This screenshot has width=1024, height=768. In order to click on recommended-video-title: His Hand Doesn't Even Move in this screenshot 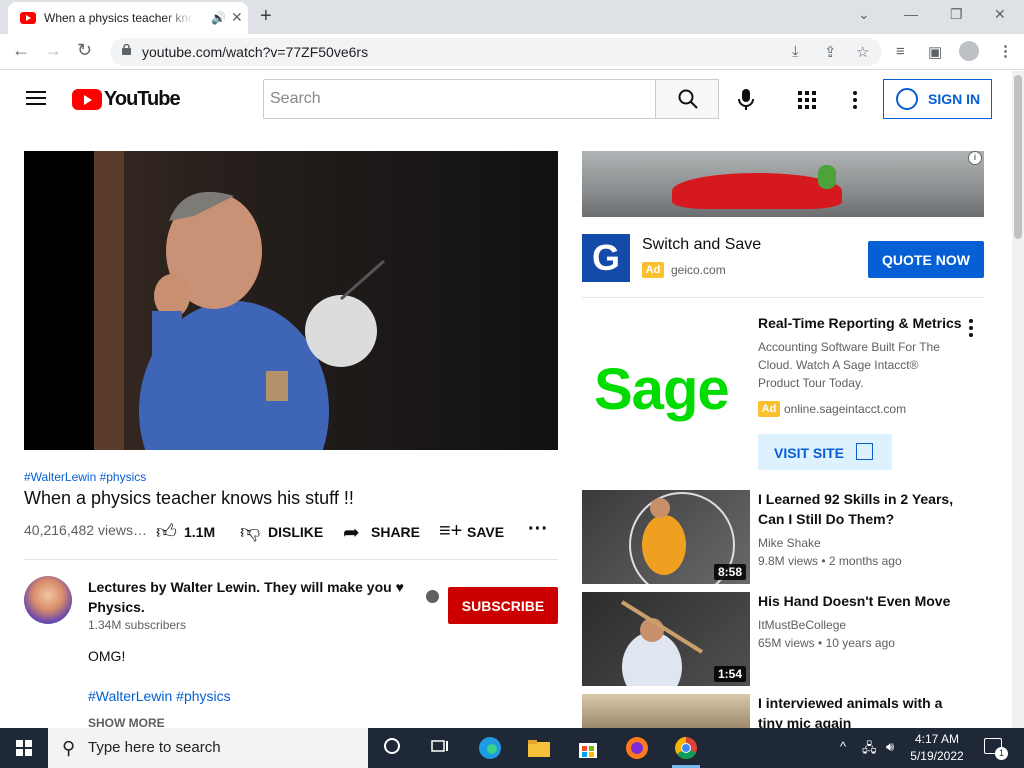, I will do `click(858, 601)`.